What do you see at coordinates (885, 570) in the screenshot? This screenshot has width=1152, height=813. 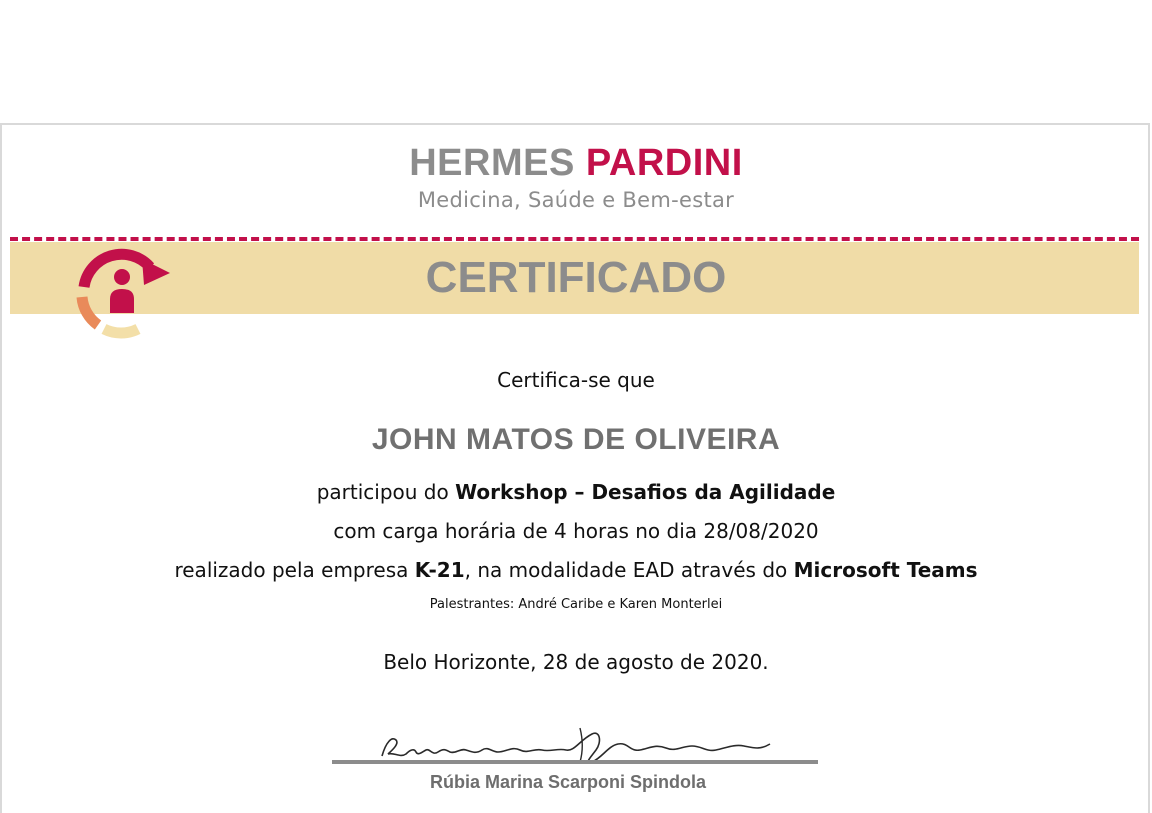 I see `platform-name: Microsoft Teams` at bounding box center [885, 570].